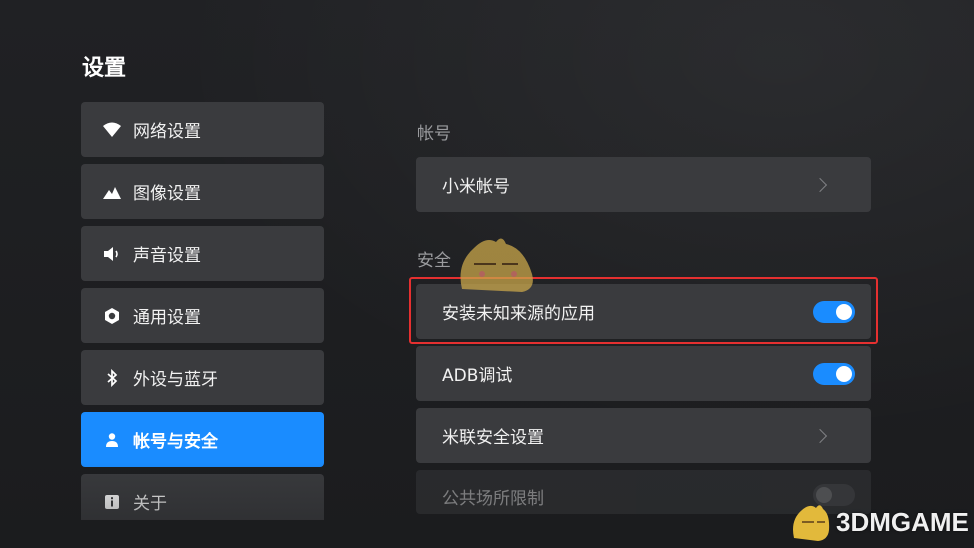 The height and width of the screenshot is (548, 974). Describe the element at coordinates (112, 192) in the screenshot. I see `mountain-icon` at that location.